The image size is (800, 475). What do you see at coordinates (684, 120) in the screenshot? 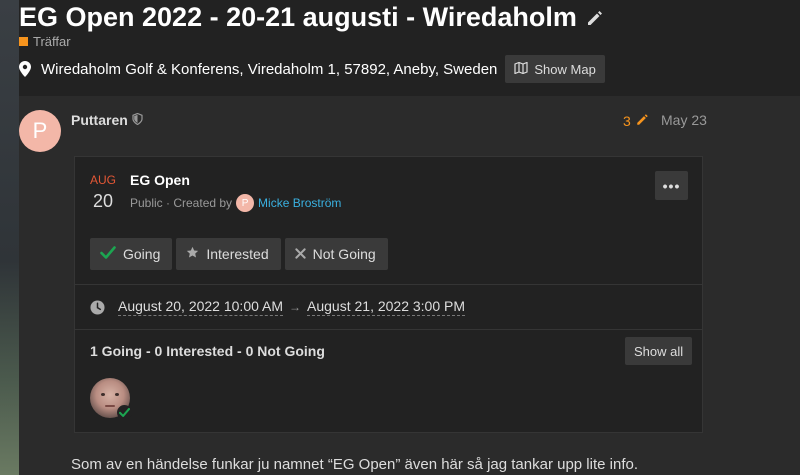
I see `post-date: May 23` at bounding box center [684, 120].